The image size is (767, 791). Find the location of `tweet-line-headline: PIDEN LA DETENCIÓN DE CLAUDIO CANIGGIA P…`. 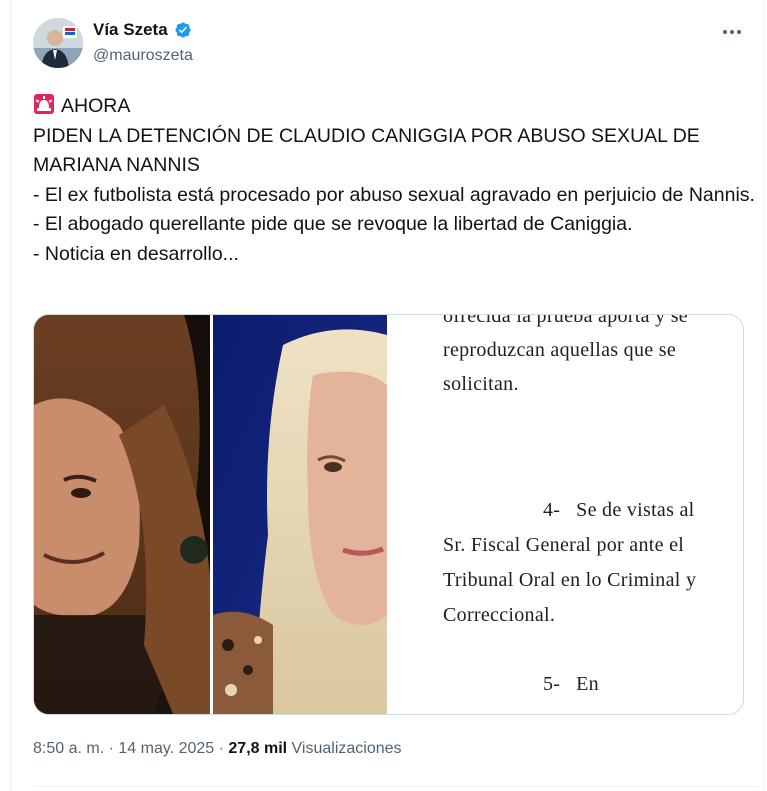

tweet-line-headline: PIDEN LA DETENCIÓN DE CLAUDIO CANIGGIA P… is located at coordinates (366, 150).